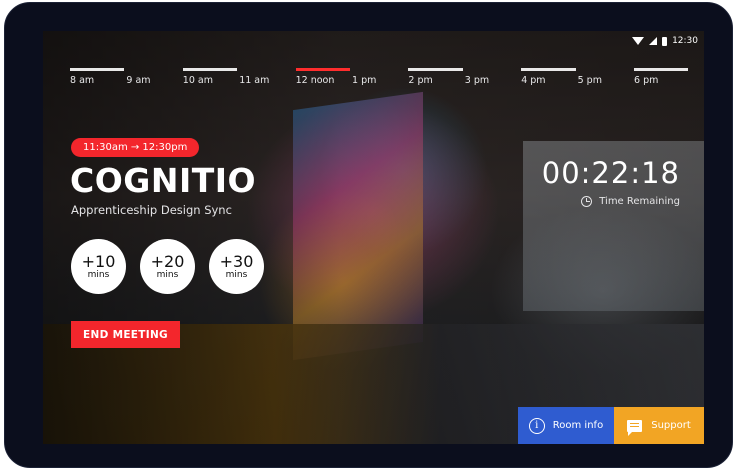 The image size is (737, 473). I want to click on meeting-time-pill: 11:30am → 12:30pm, so click(135, 147).